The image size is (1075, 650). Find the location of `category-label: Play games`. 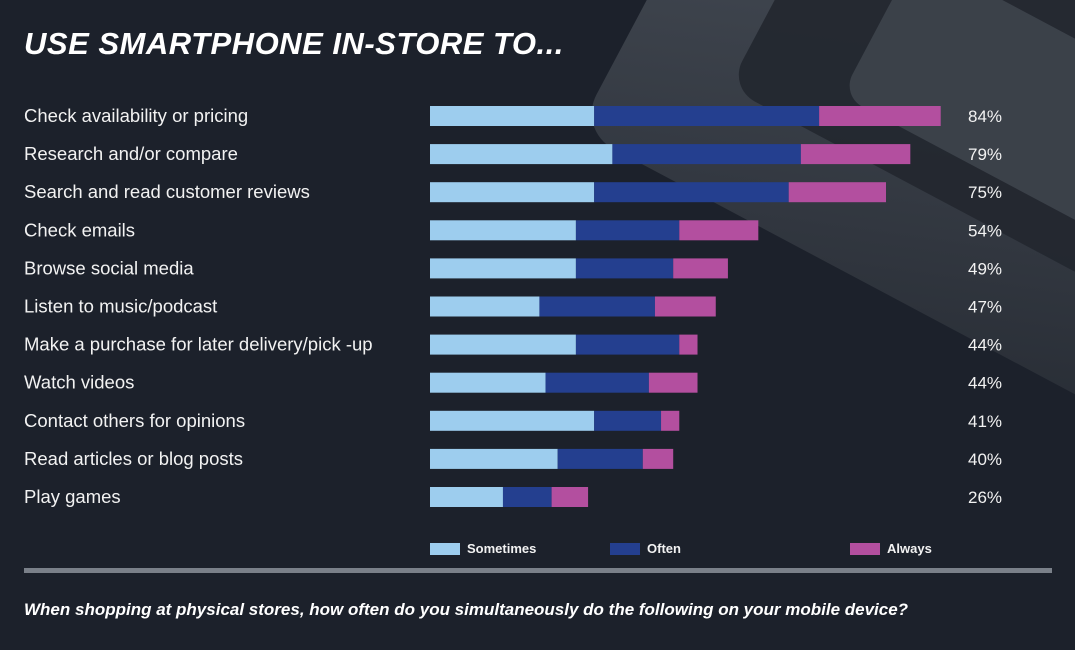

category-label: Play games is located at coordinates (72, 496).